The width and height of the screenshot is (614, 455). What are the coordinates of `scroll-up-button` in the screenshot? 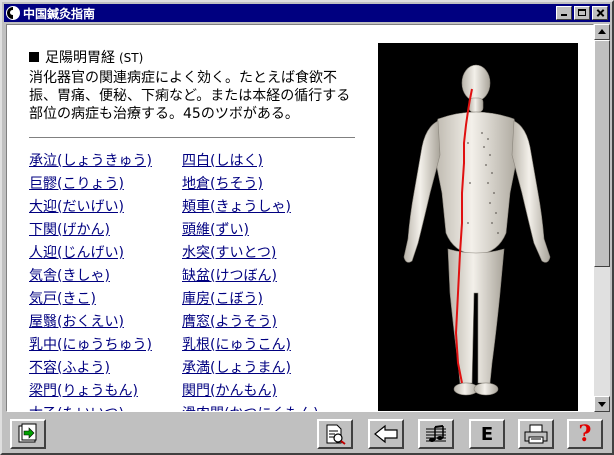 It's located at (602, 32).